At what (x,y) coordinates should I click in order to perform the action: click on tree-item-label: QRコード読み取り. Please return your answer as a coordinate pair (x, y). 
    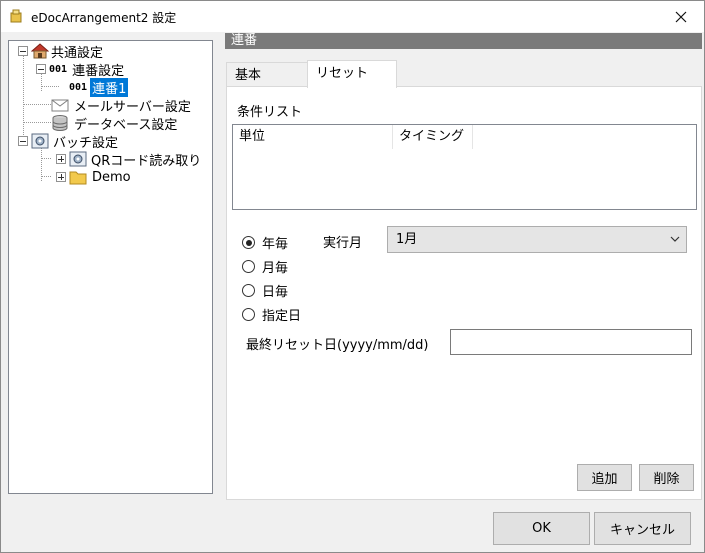
    Looking at the image, I should click on (146, 161).